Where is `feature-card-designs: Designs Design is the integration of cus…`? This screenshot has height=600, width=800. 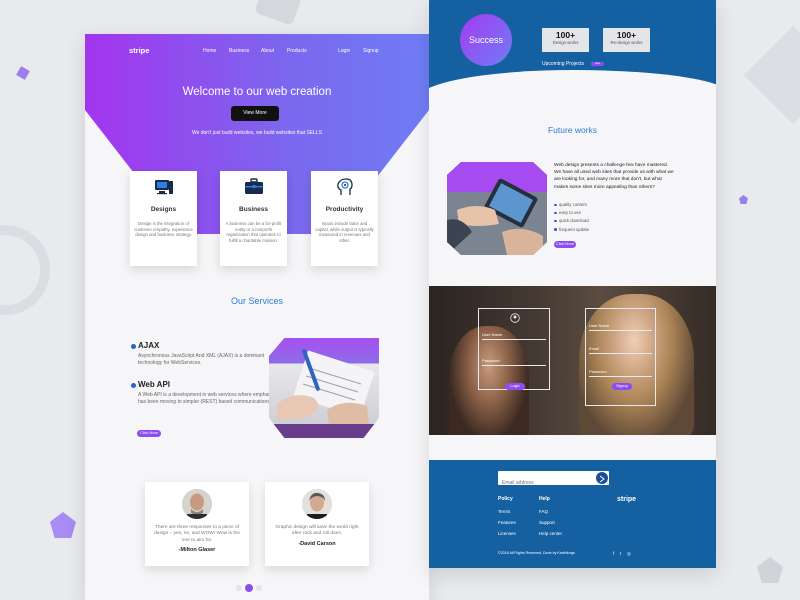
feature-card-designs: Designs Design is the integration of cus… is located at coordinates (163, 218).